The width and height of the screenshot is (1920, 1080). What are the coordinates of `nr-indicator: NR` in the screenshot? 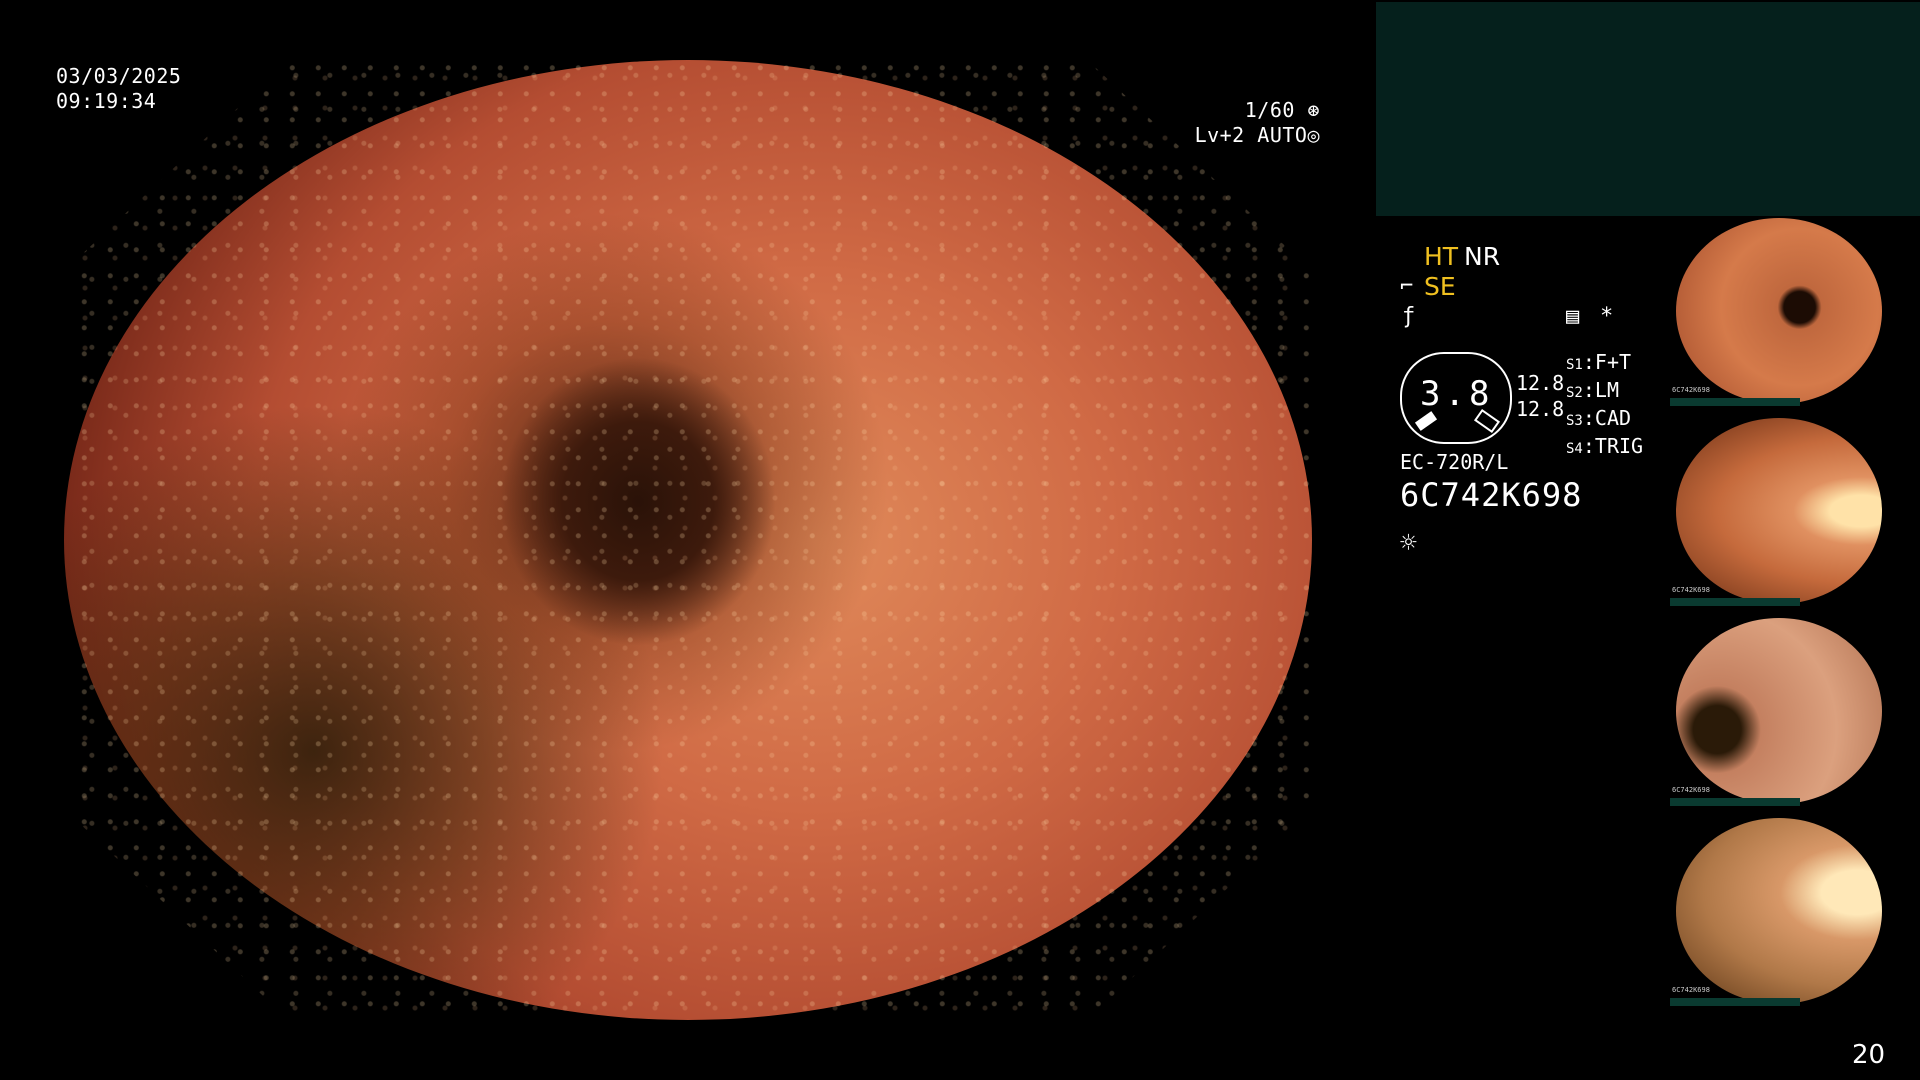 It's located at (1482, 256).